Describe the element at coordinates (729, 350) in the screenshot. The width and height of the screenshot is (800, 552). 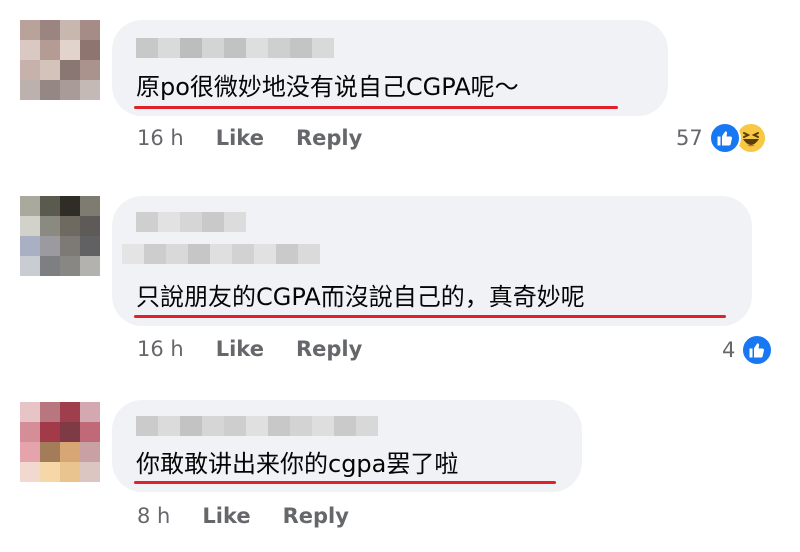
I see `reaction-count: 4` at that location.